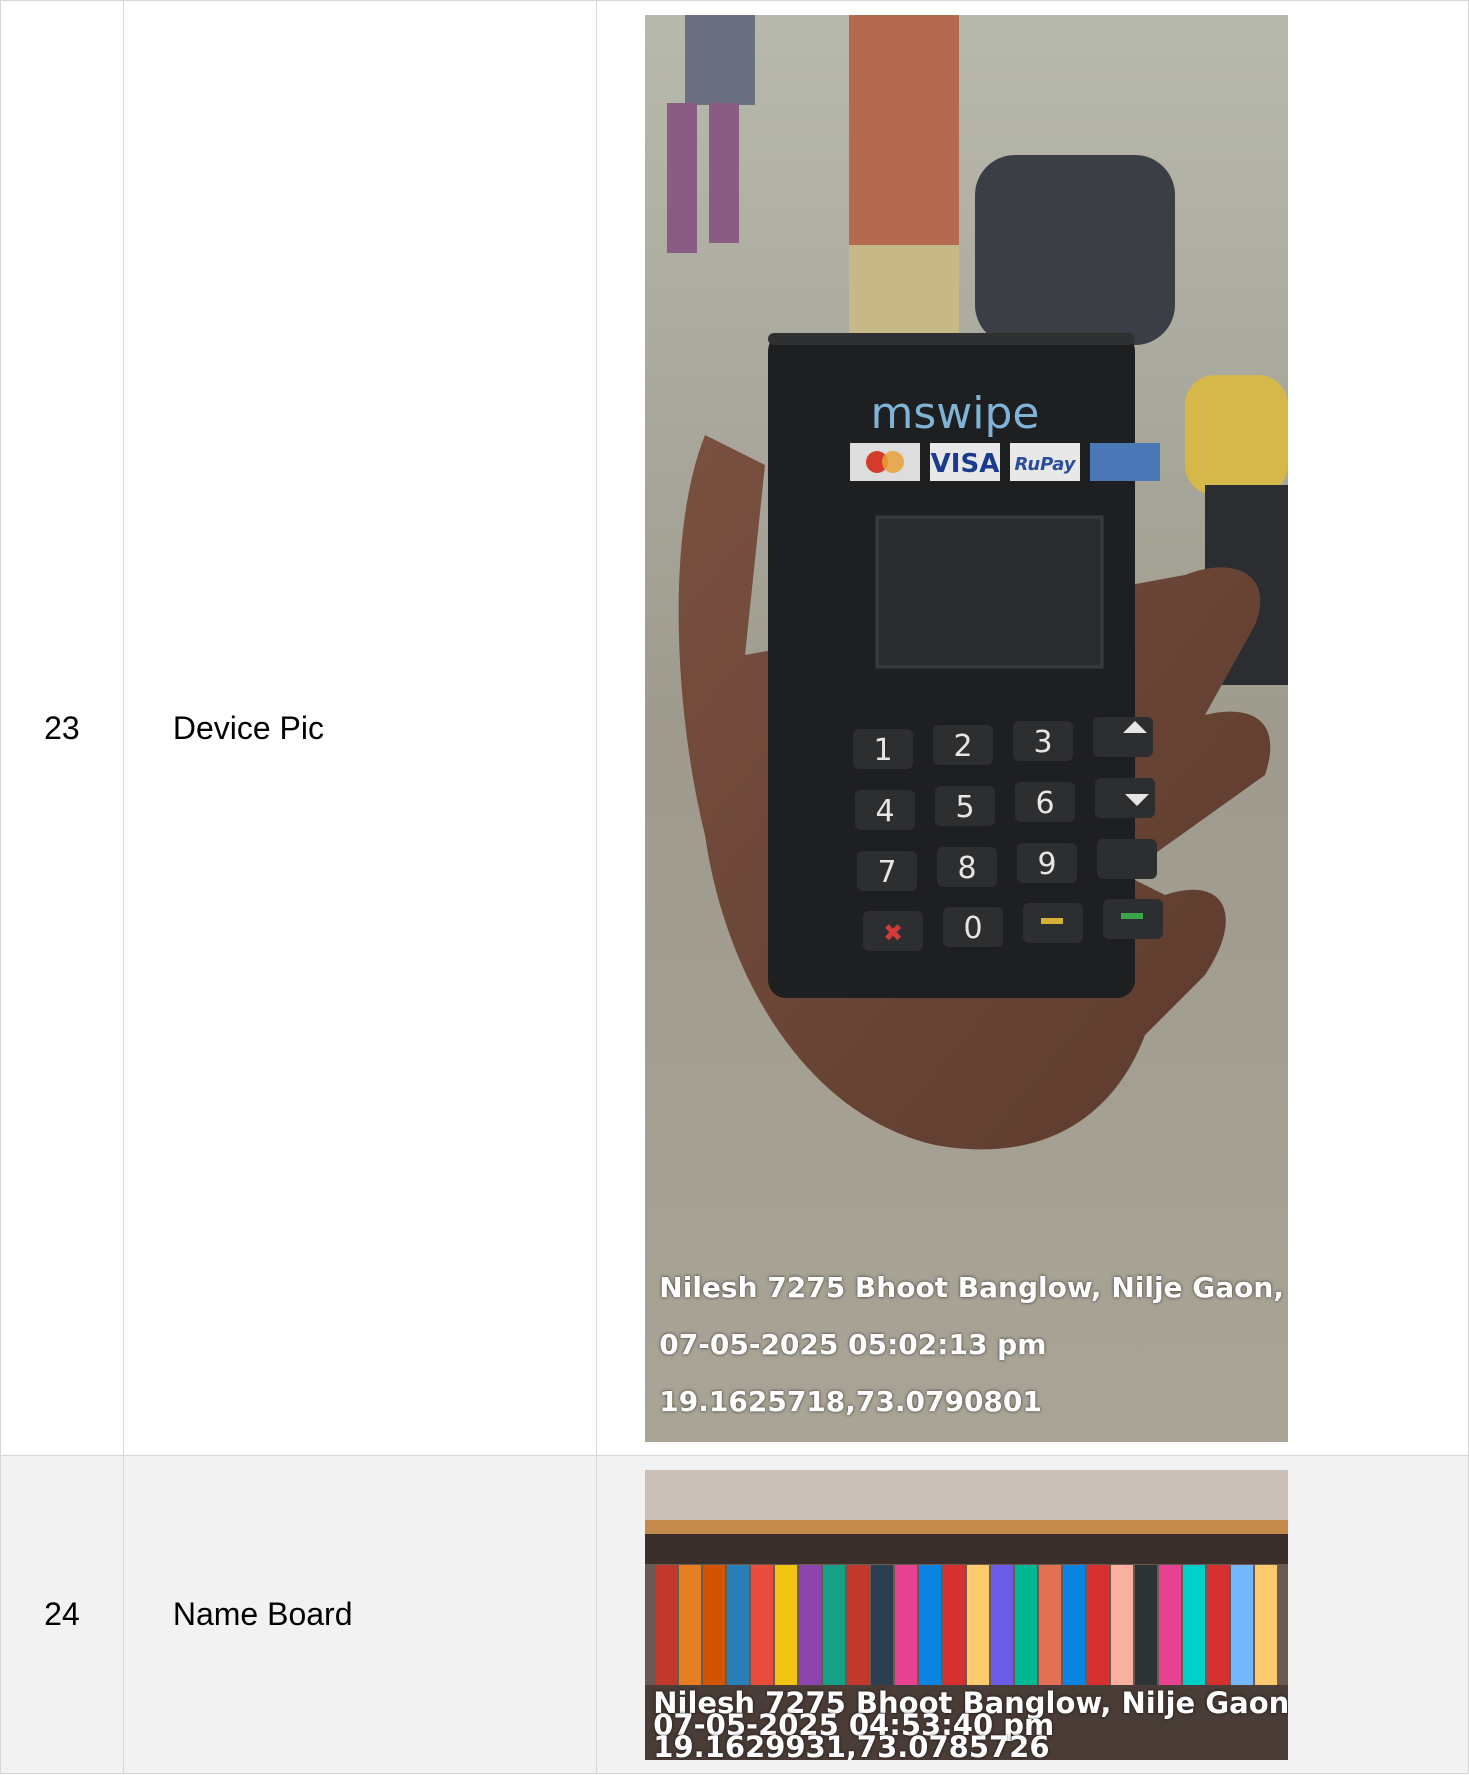 Image resolution: width=1469 pixels, height=1775 pixels. Describe the element at coordinates (963, 746) in the screenshot. I see `svg-text: 2` at that location.